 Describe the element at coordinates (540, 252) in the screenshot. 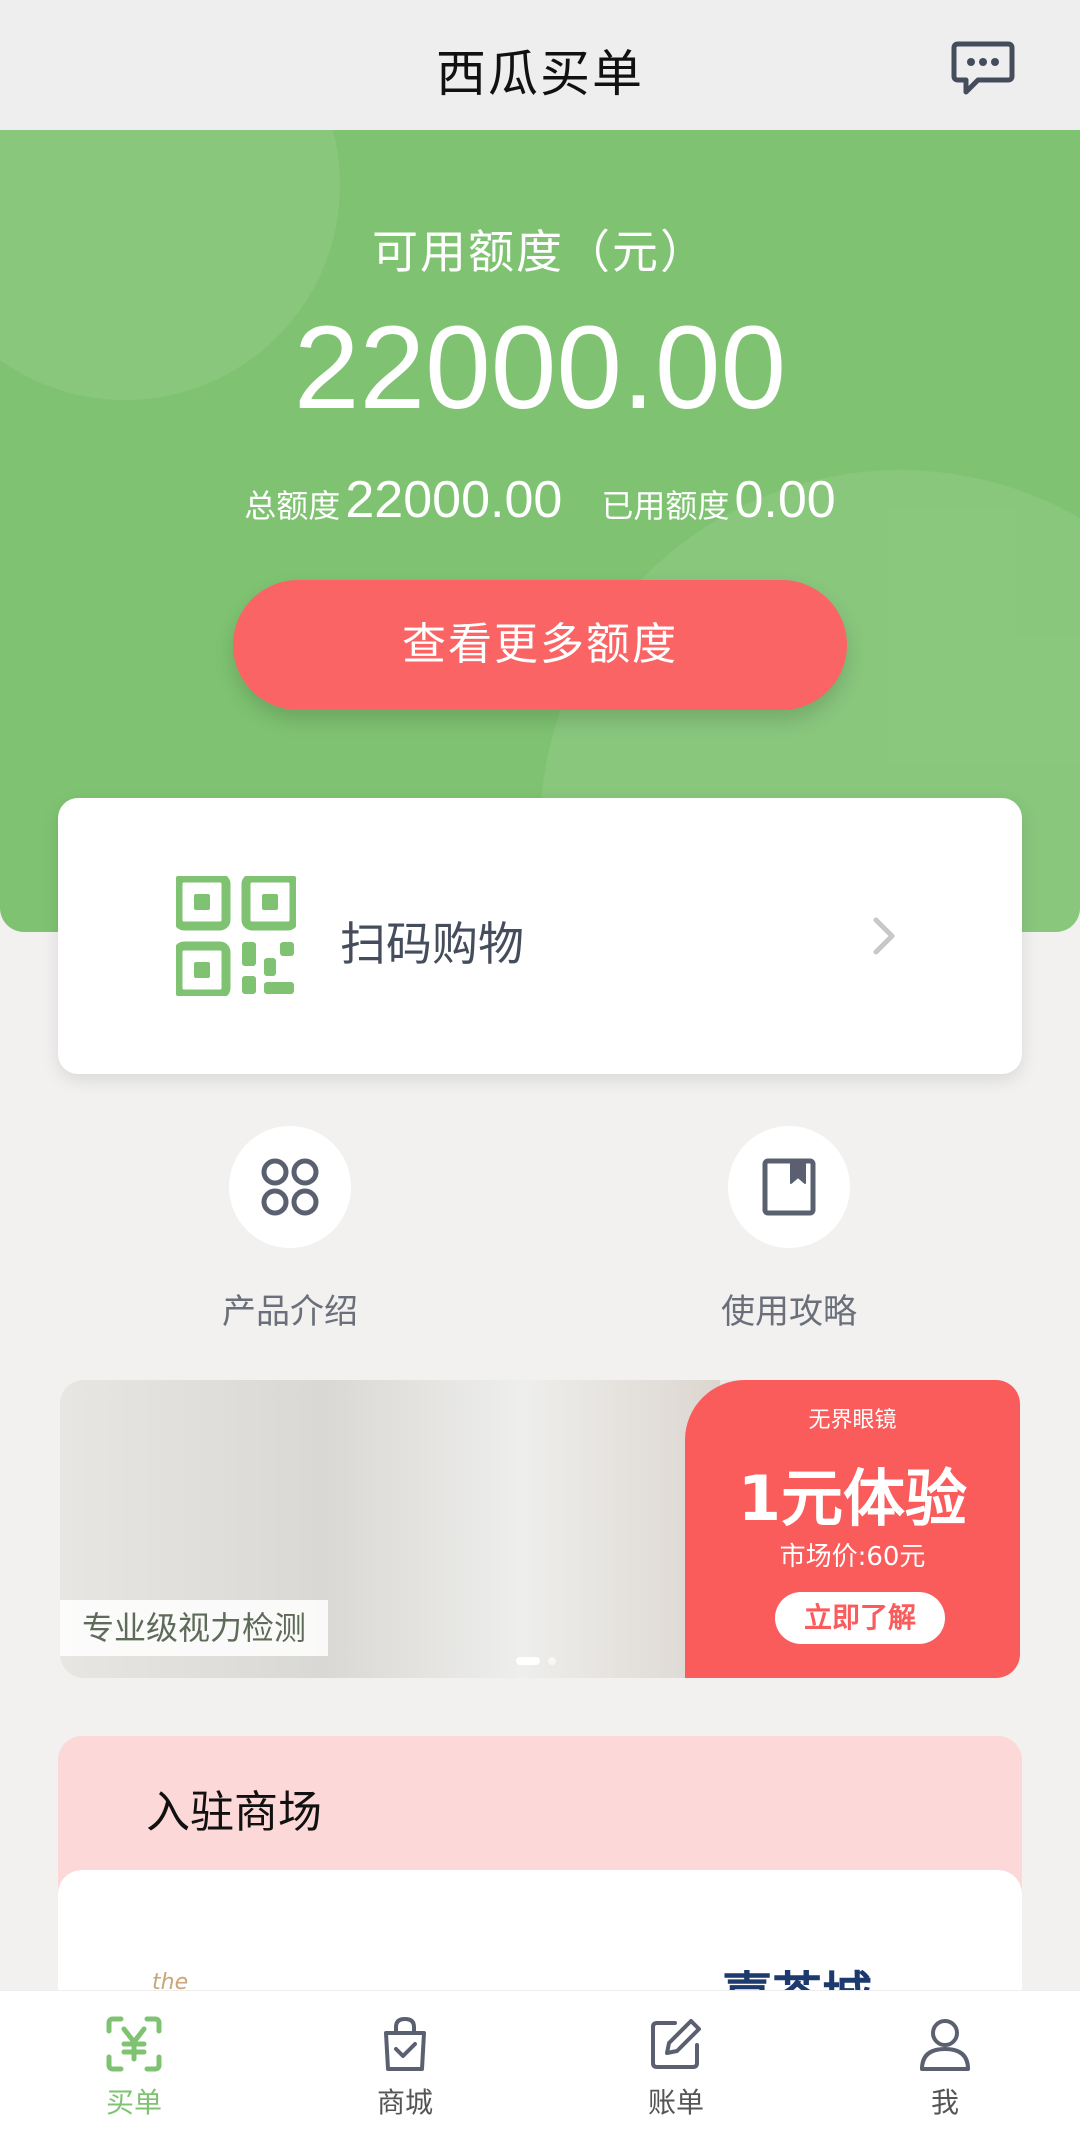

I see `available-credit-label: 可用额度（元）` at that location.